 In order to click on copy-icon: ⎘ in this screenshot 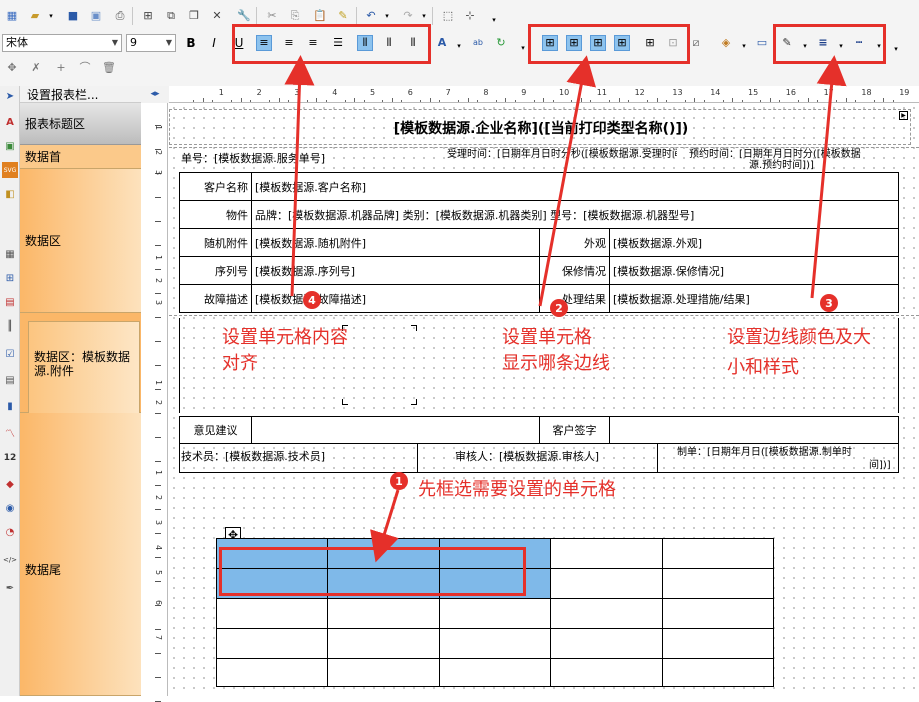, I will do `click(295, 16)`.